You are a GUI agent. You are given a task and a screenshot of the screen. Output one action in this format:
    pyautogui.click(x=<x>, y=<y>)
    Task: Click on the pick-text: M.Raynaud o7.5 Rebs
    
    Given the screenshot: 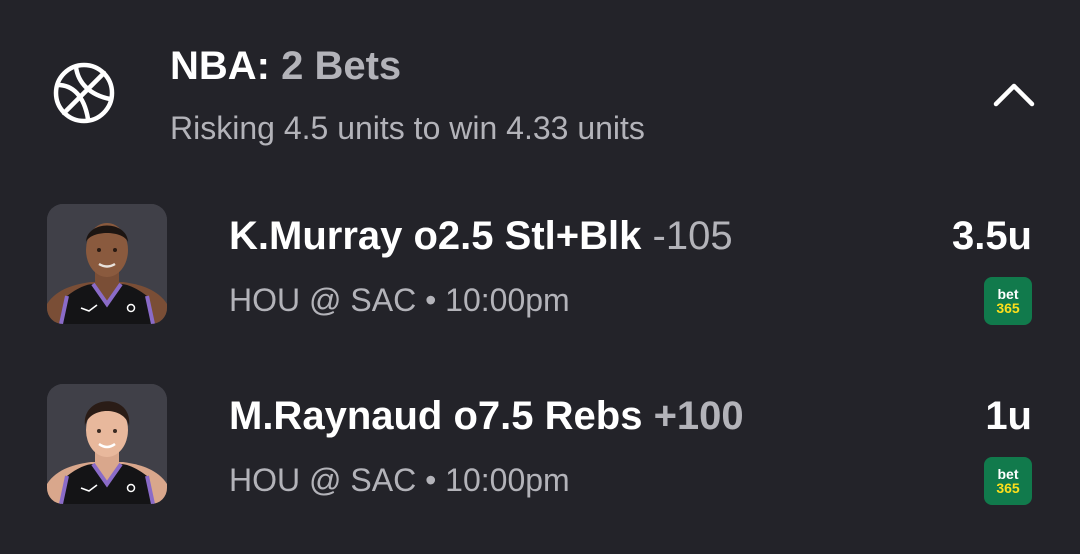 What is the action you would take?
    pyautogui.click(x=436, y=416)
    